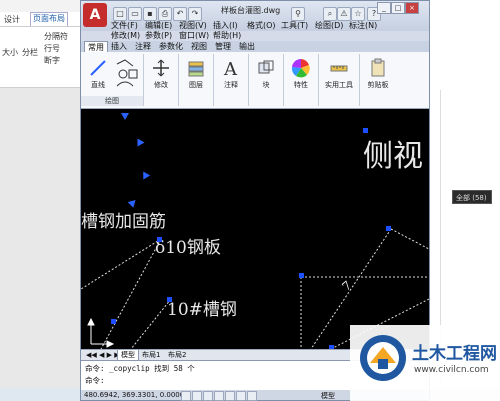 This screenshot has height=401, width=500. I want to click on clipboard-label: 剪贴板, so click(378, 85).